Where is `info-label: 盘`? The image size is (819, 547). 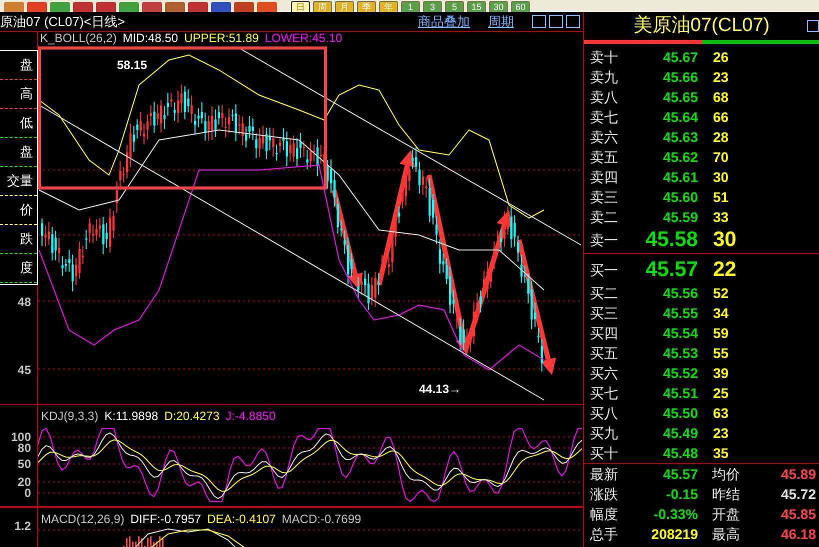
info-label: 盘 is located at coordinates (18, 65).